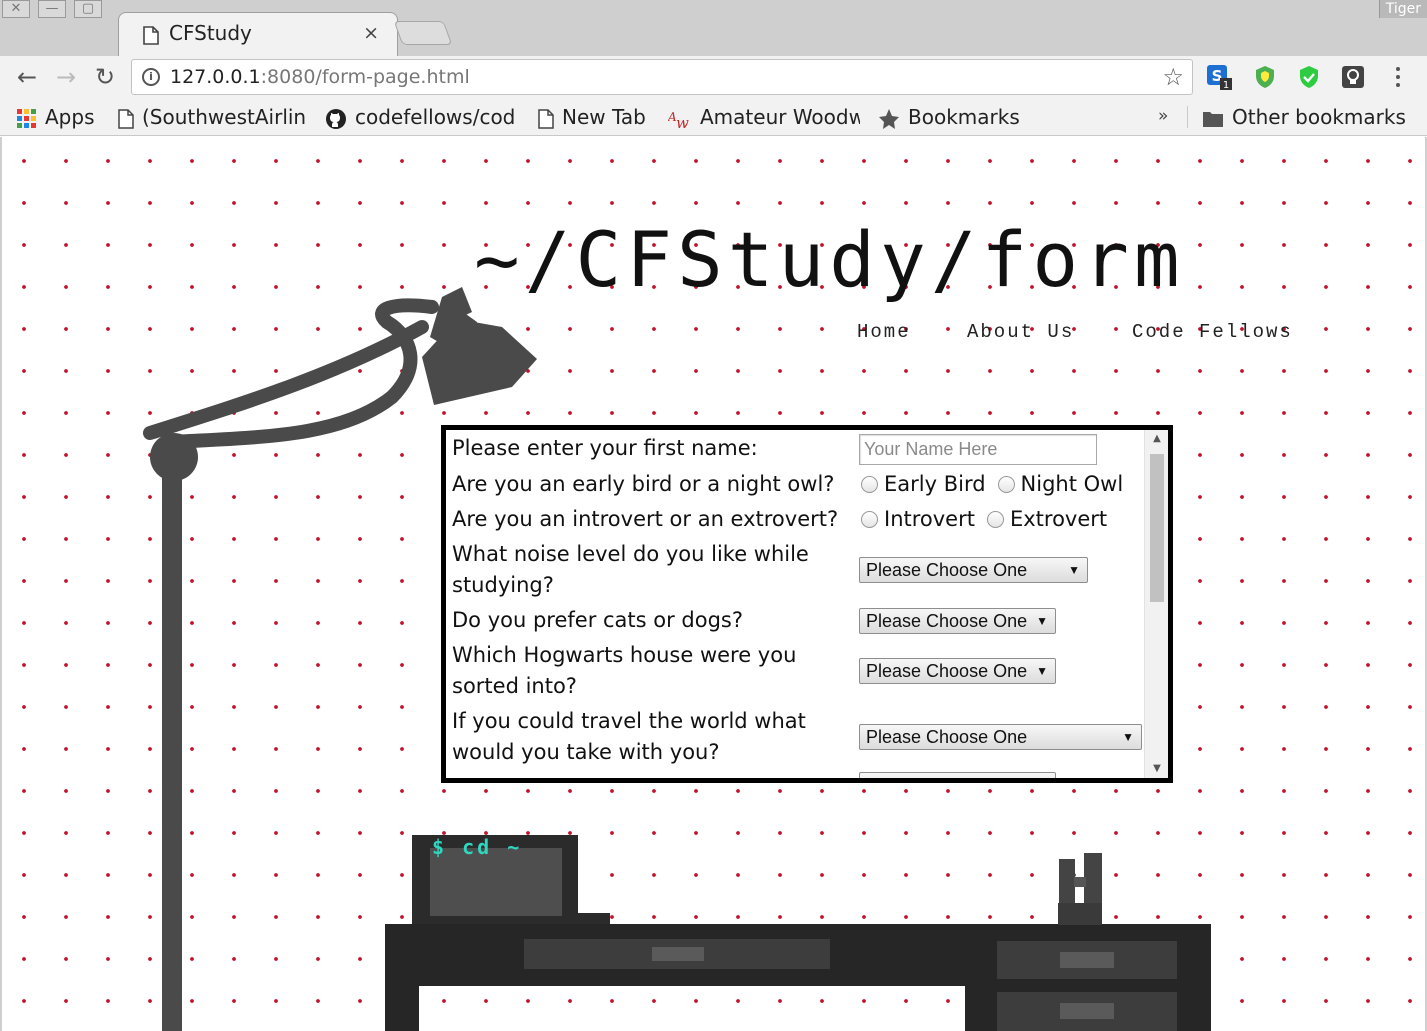  What do you see at coordinates (1058, 519) in the screenshot?
I see `extrovert-label: Extrovert` at bounding box center [1058, 519].